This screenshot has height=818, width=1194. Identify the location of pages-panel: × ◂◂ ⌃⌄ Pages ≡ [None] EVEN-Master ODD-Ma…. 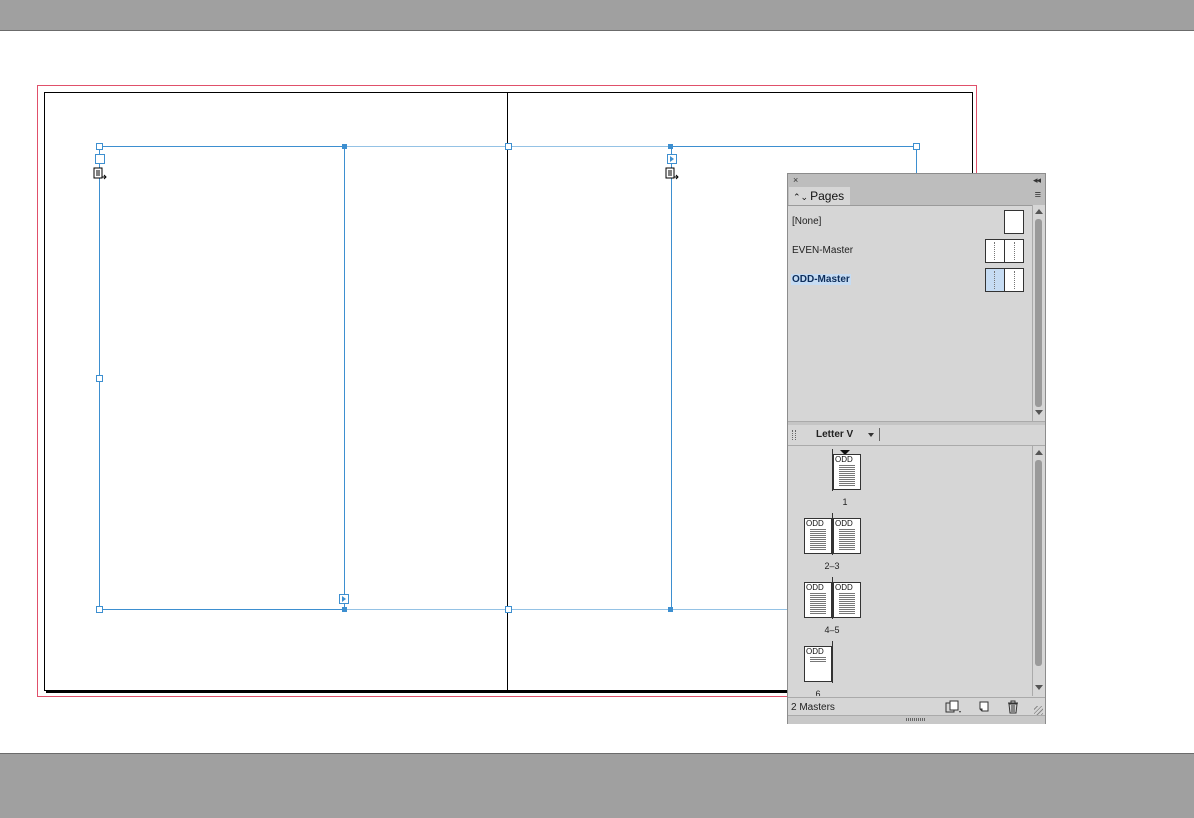
(916, 448).